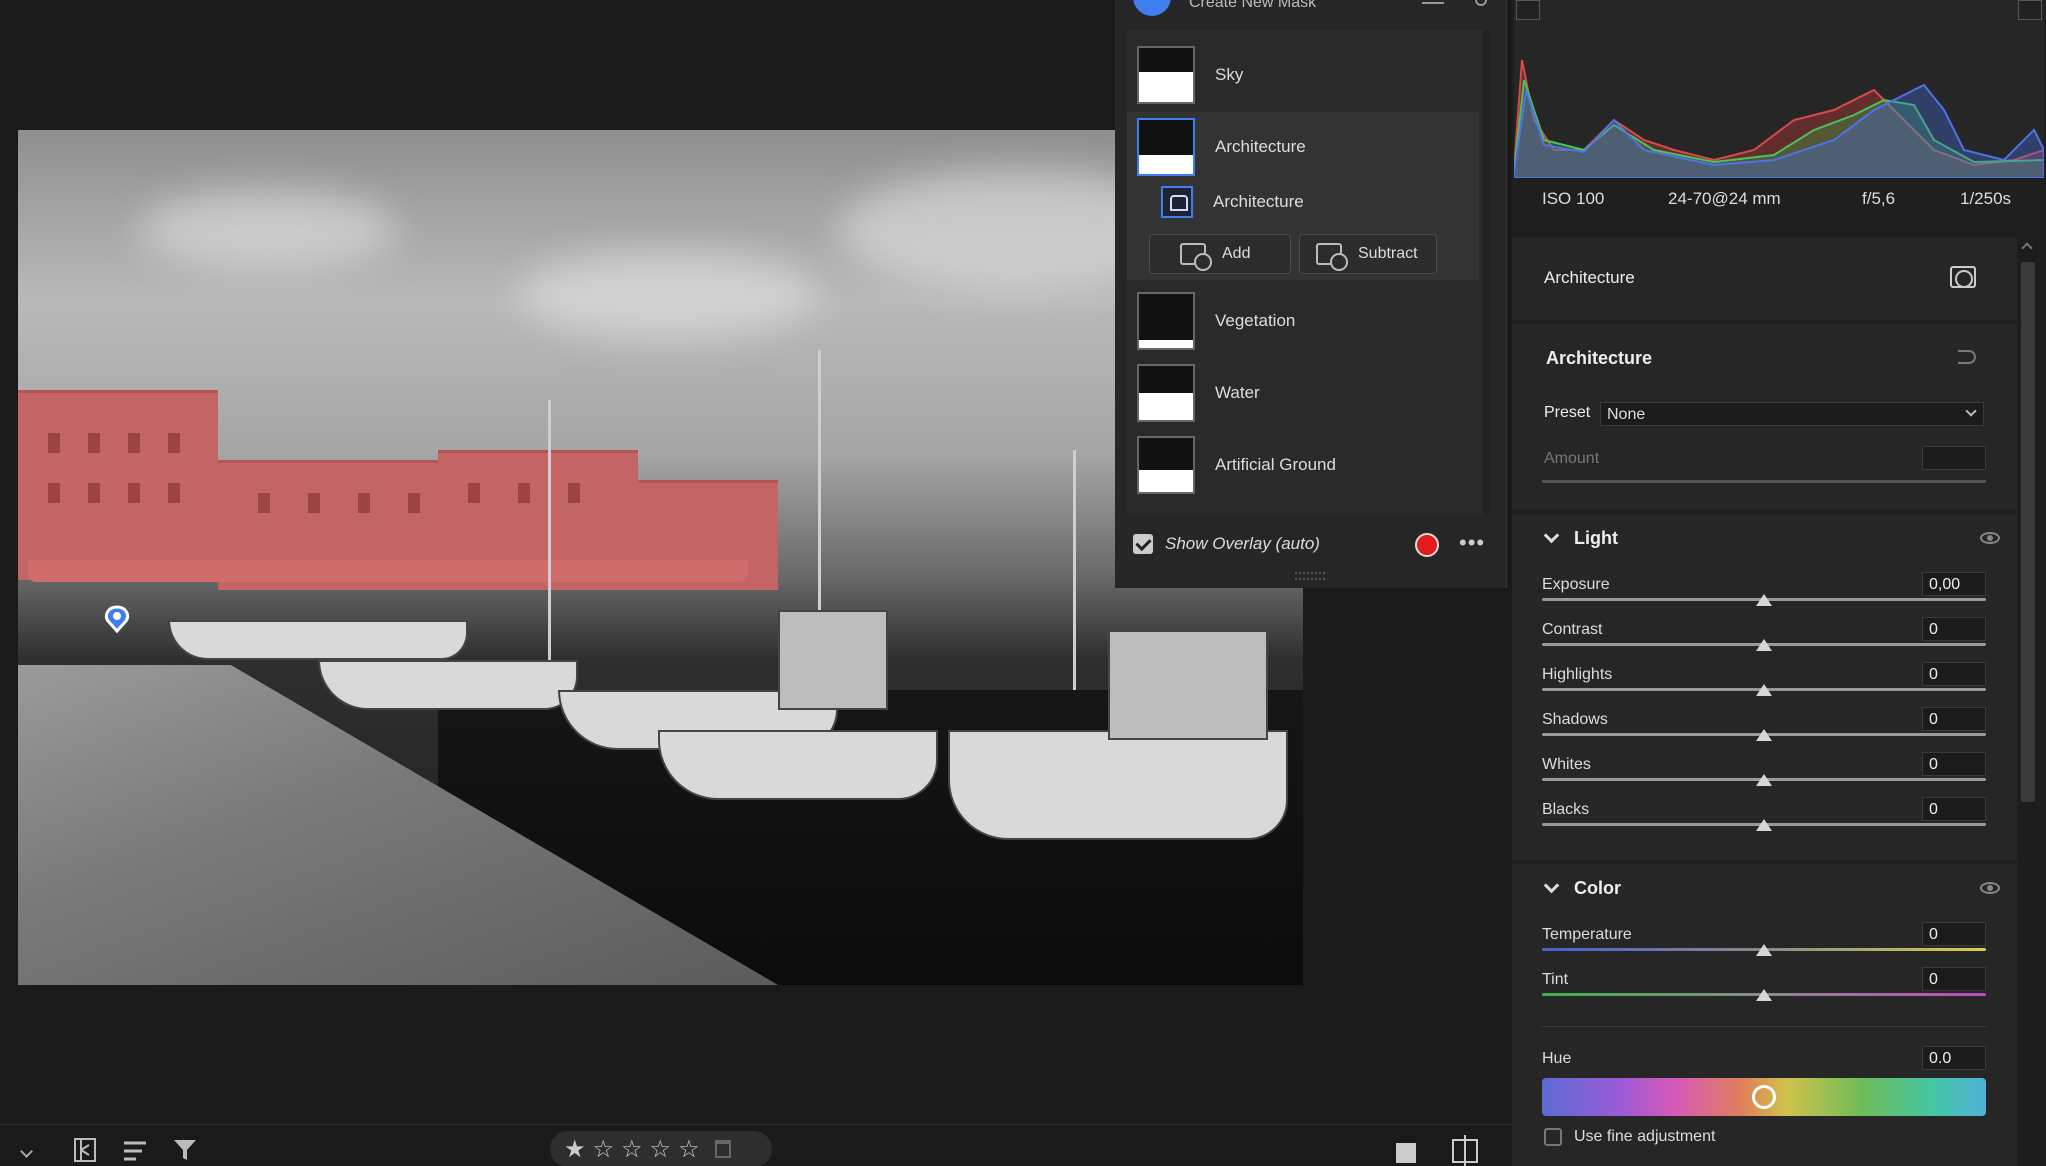 The width and height of the screenshot is (2046, 1166). What do you see at coordinates (85, 1150) in the screenshot?
I see `filmstrip-icon` at bounding box center [85, 1150].